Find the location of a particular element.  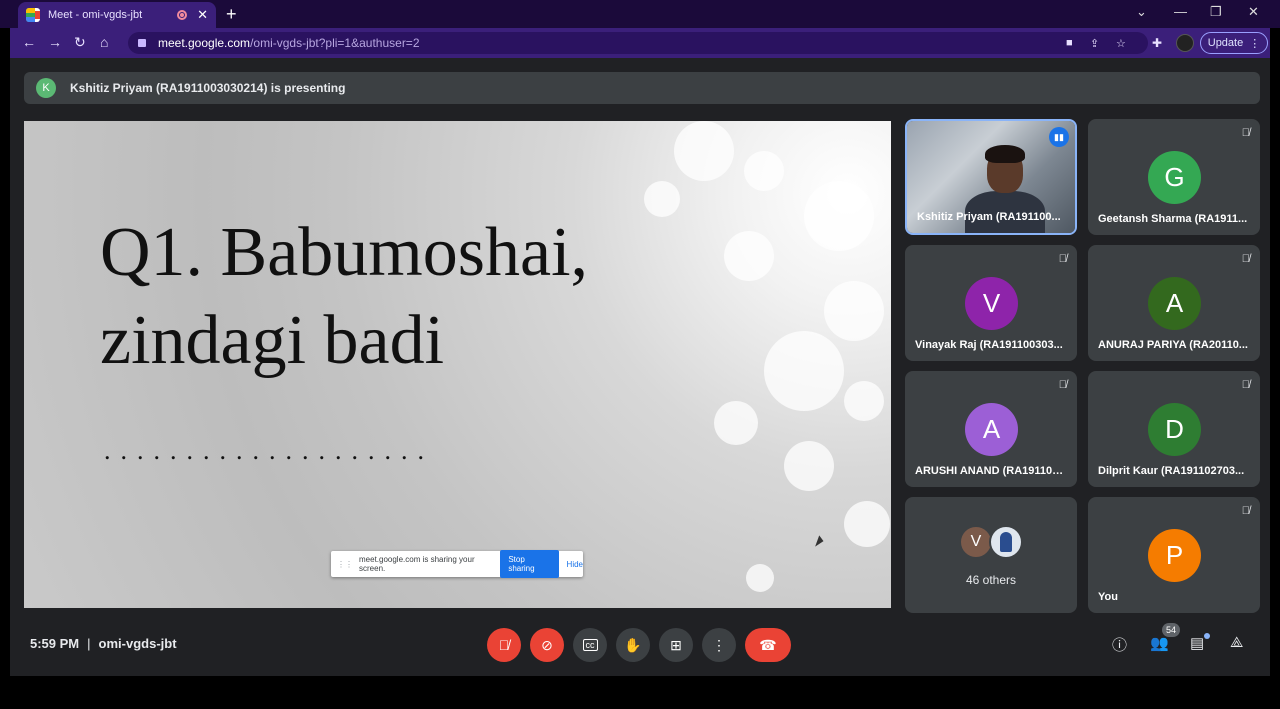

participant-photo is located at coordinates (1006, 542).